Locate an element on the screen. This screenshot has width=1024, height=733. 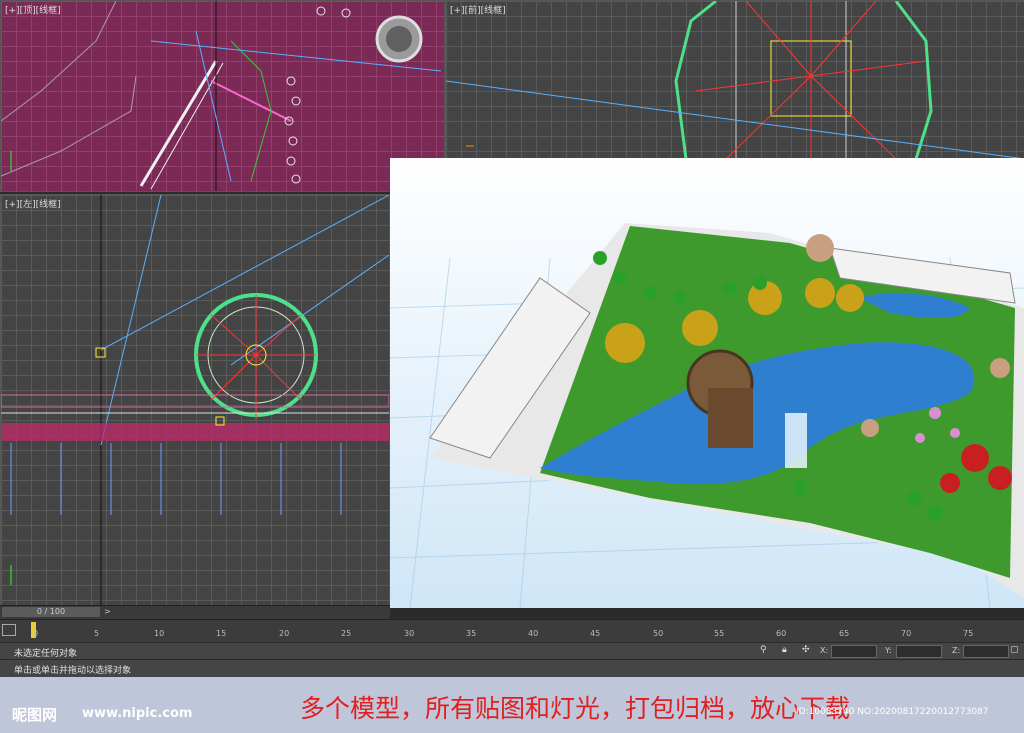
site-logo: 昵图网 is located at coordinates (35, 715).